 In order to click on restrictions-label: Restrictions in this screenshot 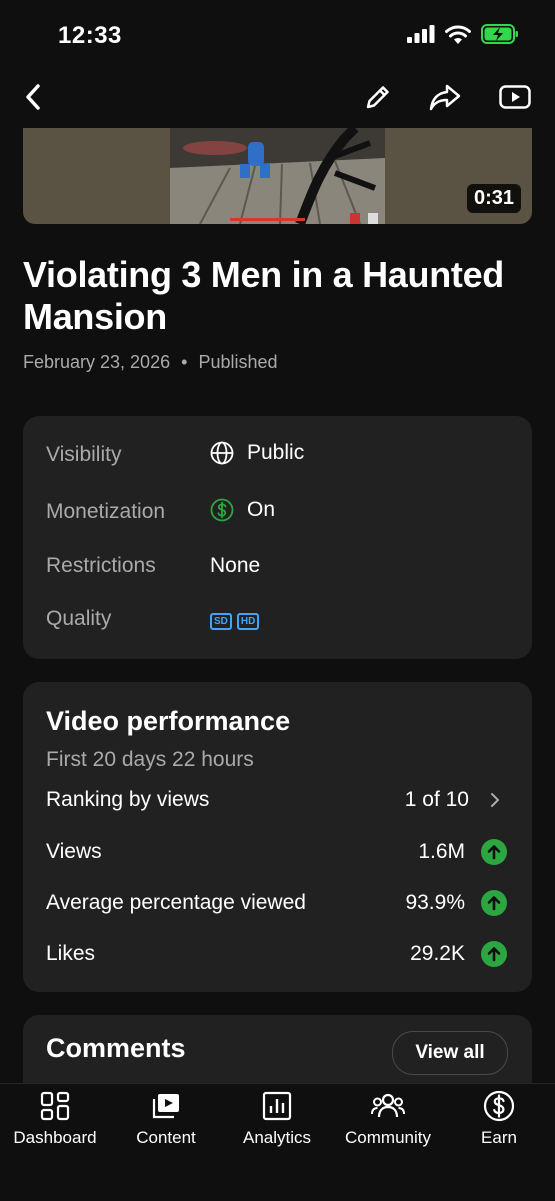, I will do `click(101, 565)`.